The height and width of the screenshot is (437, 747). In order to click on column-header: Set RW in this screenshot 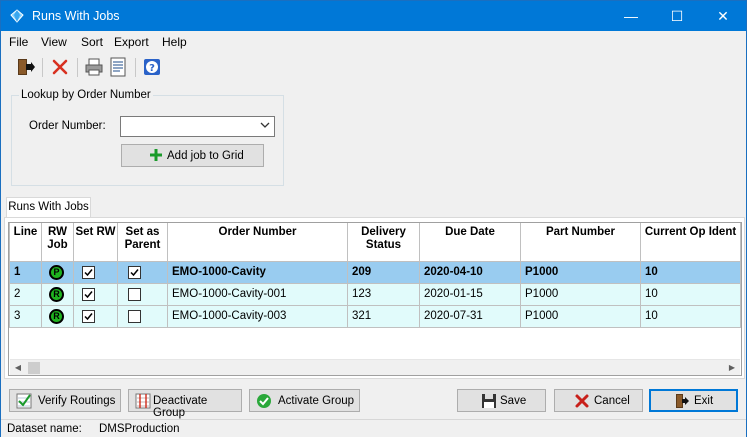, I will do `click(95, 242)`.